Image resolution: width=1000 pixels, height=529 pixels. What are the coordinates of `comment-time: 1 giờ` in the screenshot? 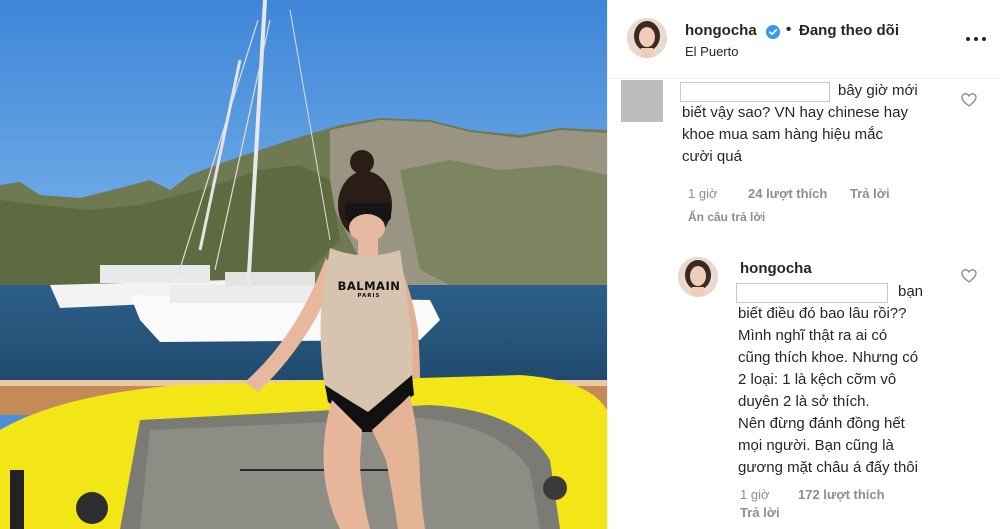 It's located at (703, 193).